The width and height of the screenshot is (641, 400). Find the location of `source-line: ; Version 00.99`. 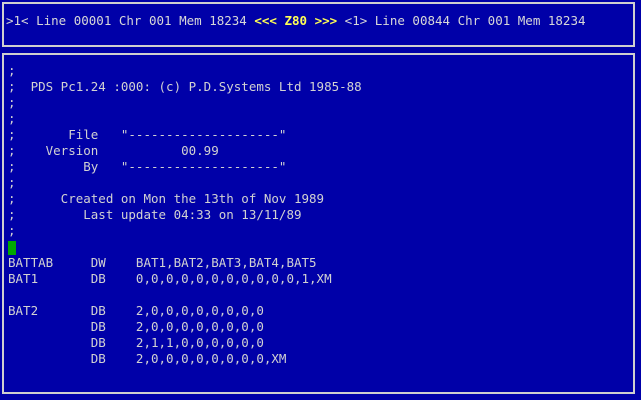

source-line: ; Version 00.99 is located at coordinates (319, 151).